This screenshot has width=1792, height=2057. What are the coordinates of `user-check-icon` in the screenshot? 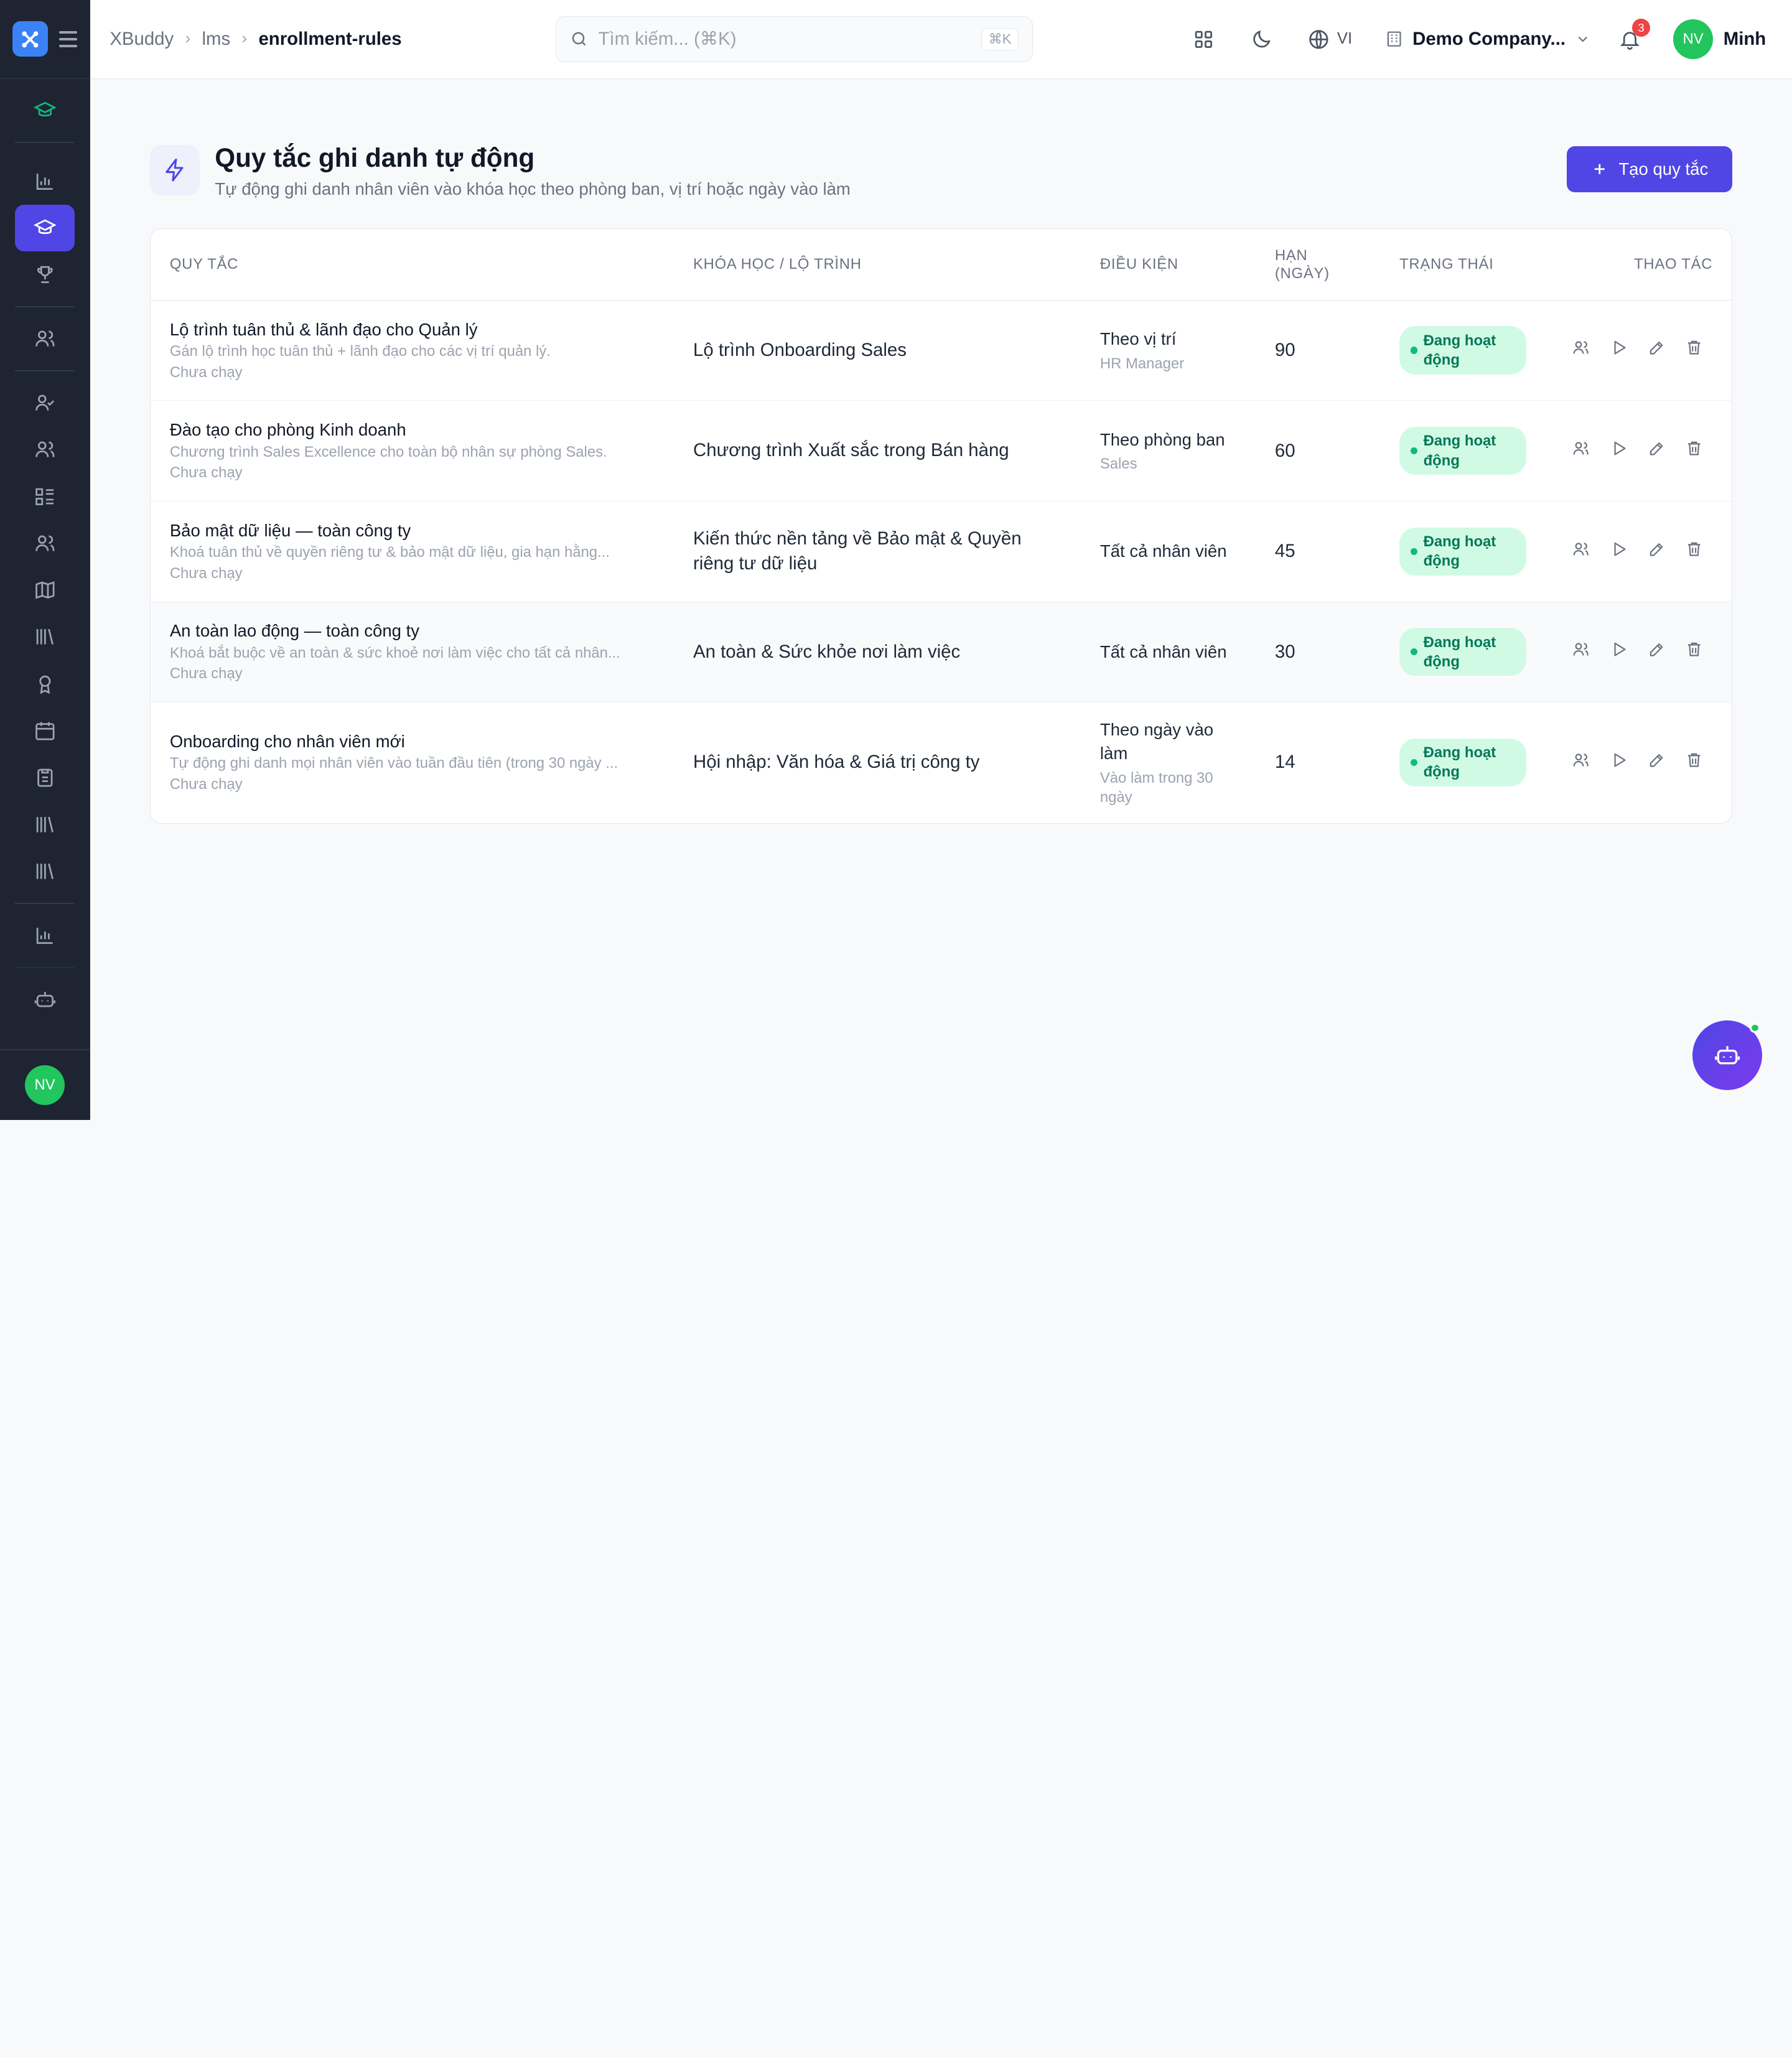 It's located at (44, 402).